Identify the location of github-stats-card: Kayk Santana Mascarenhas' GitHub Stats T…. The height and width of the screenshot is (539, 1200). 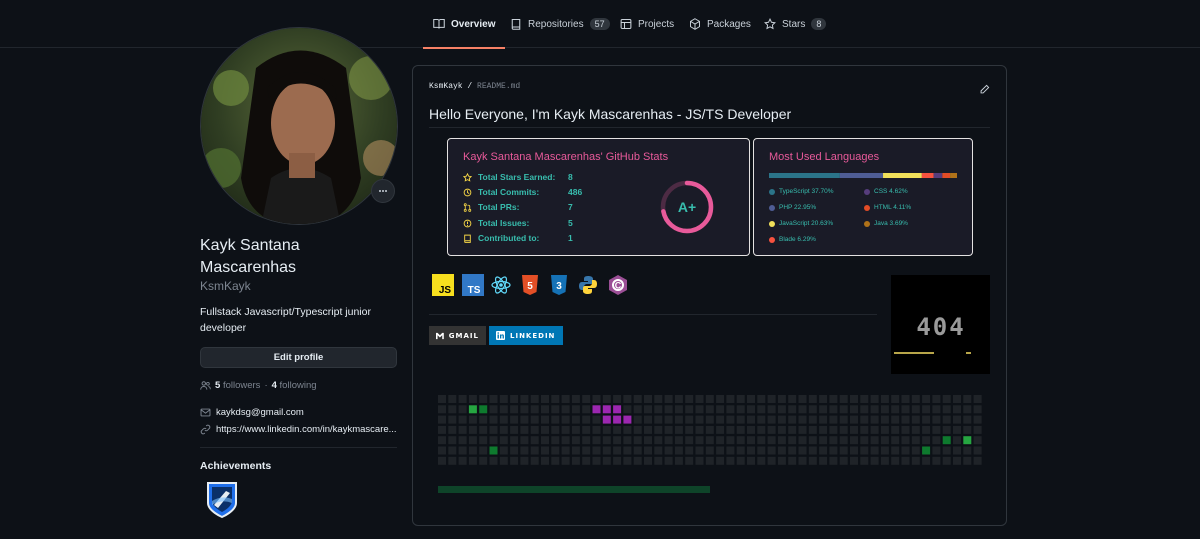
(598, 197).